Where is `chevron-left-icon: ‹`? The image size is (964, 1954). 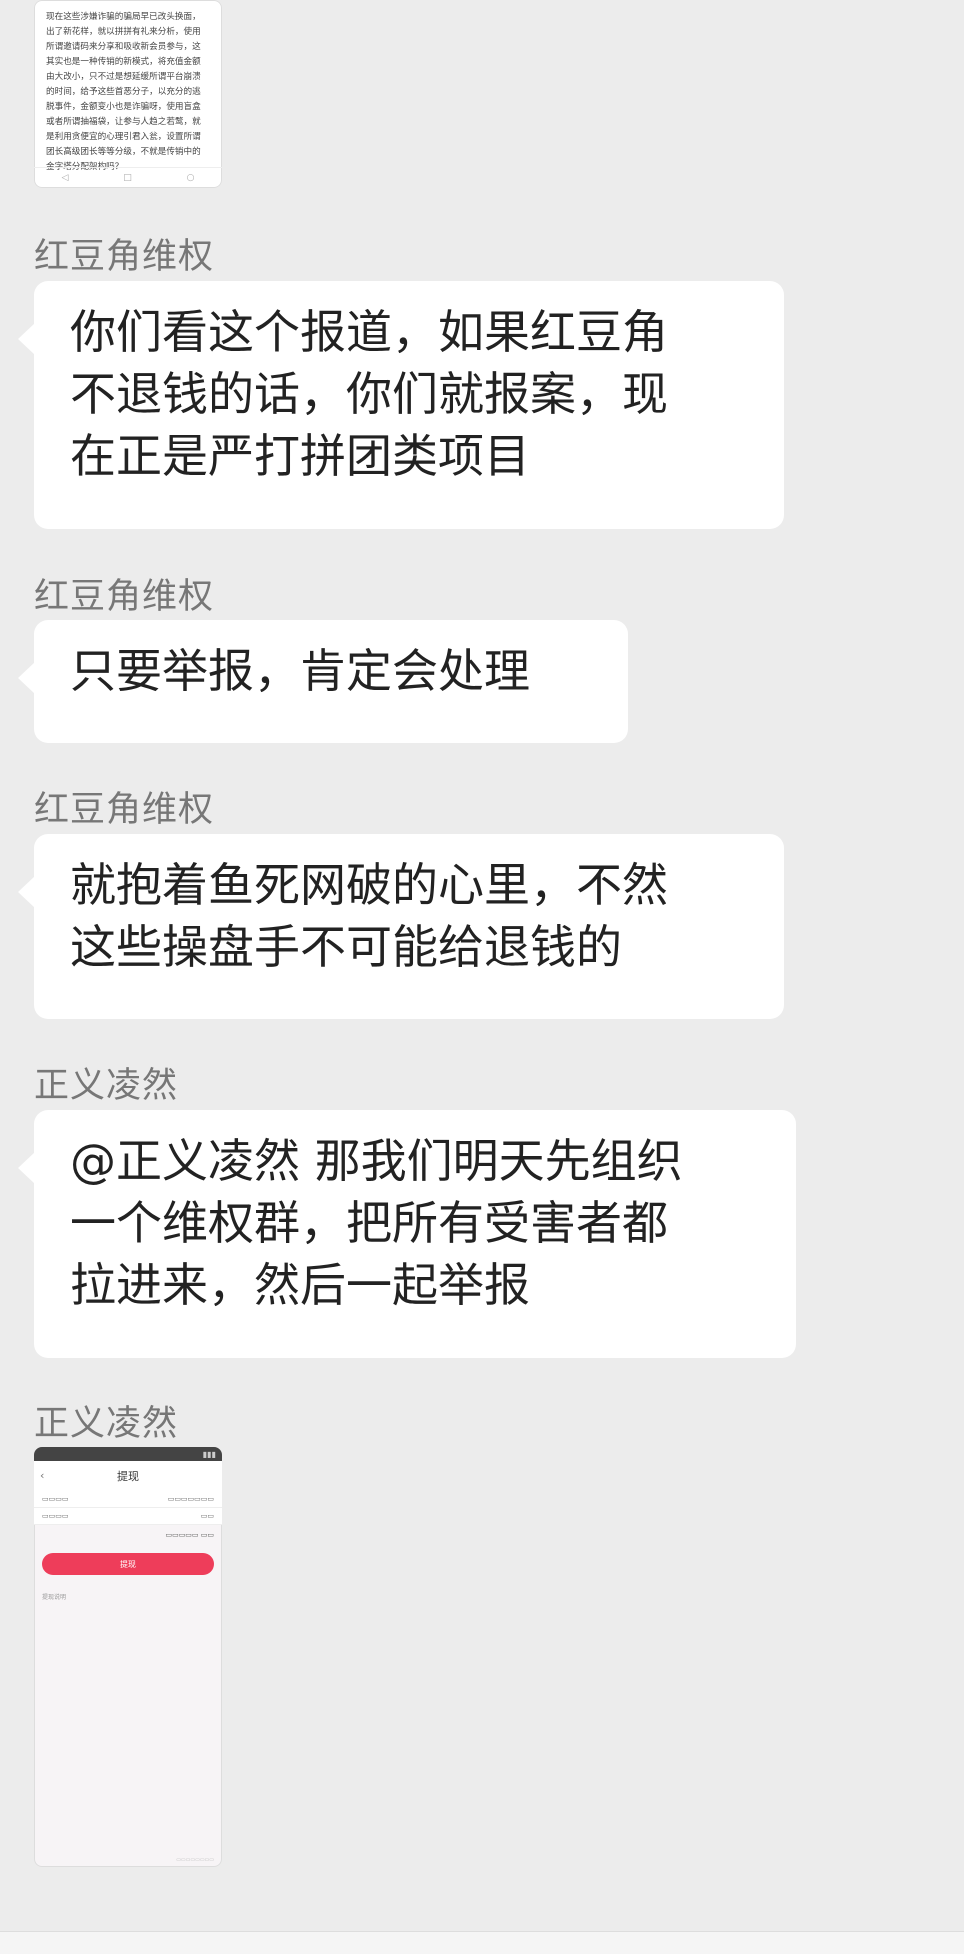
chevron-left-icon: ‹ is located at coordinates (42, 1475).